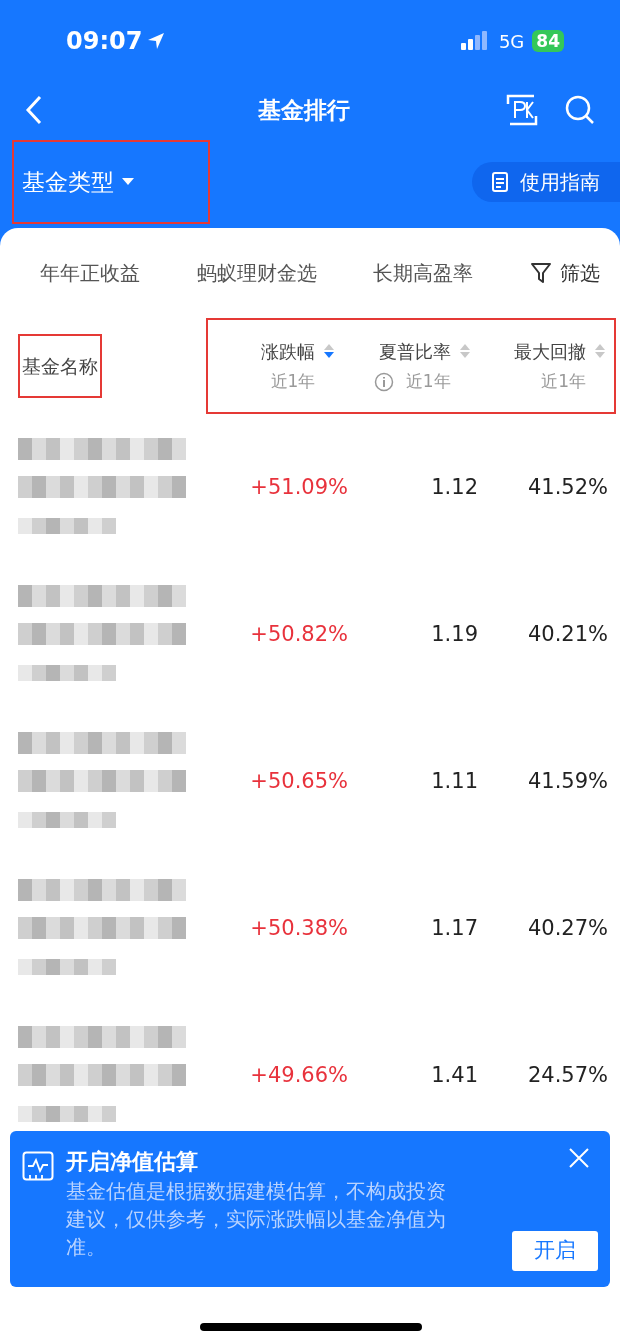 The height and width of the screenshot is (1343, 620). What do you see at coordinates (90, 273) in the screenshot?
I see `category-tab: 年年正收益` at bounding box center [90, 273].